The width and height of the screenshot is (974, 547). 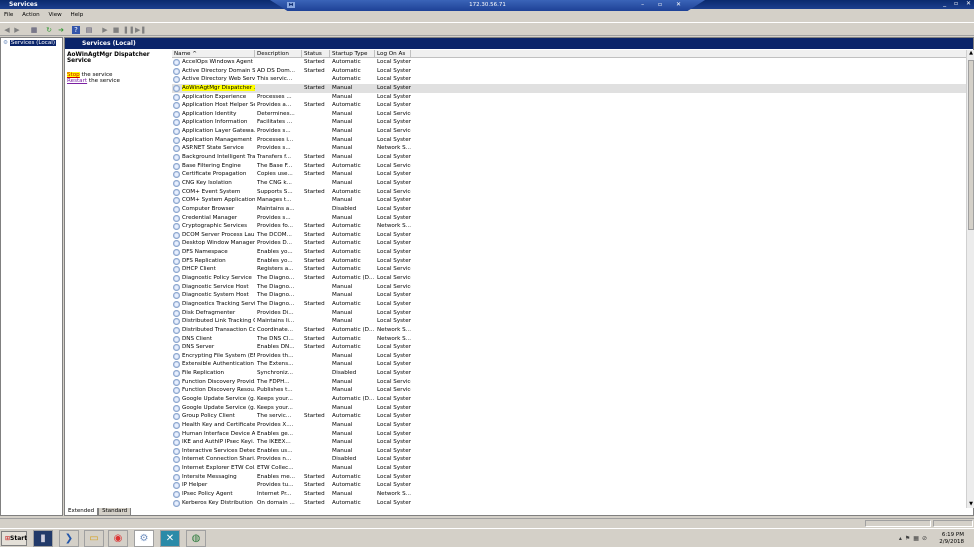 I want to click on network-app-icon: ✕, so click(x=170, y=538).